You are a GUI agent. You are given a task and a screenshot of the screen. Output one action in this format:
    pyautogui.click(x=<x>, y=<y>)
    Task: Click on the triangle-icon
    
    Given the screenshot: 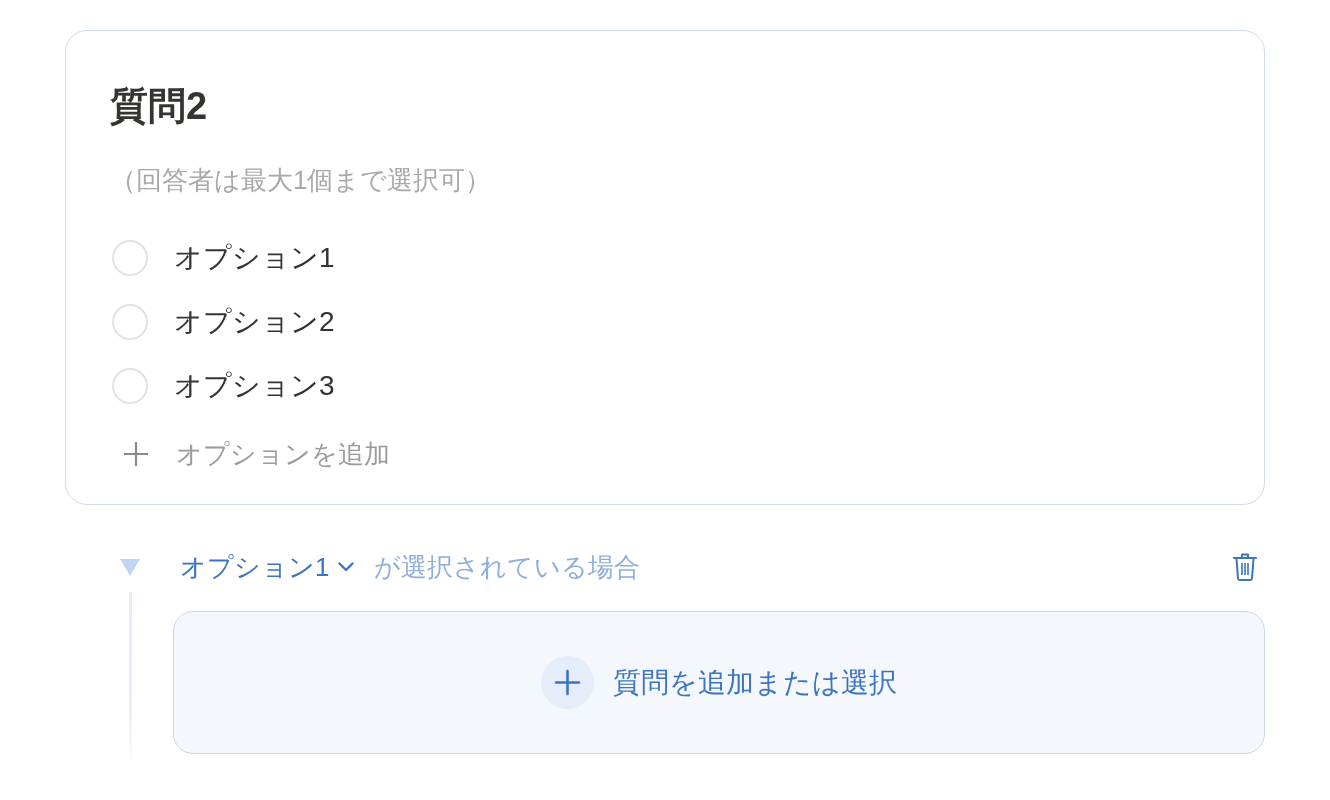 What is the action you would take?
    pyautogui.click(x=130, y=567)
    